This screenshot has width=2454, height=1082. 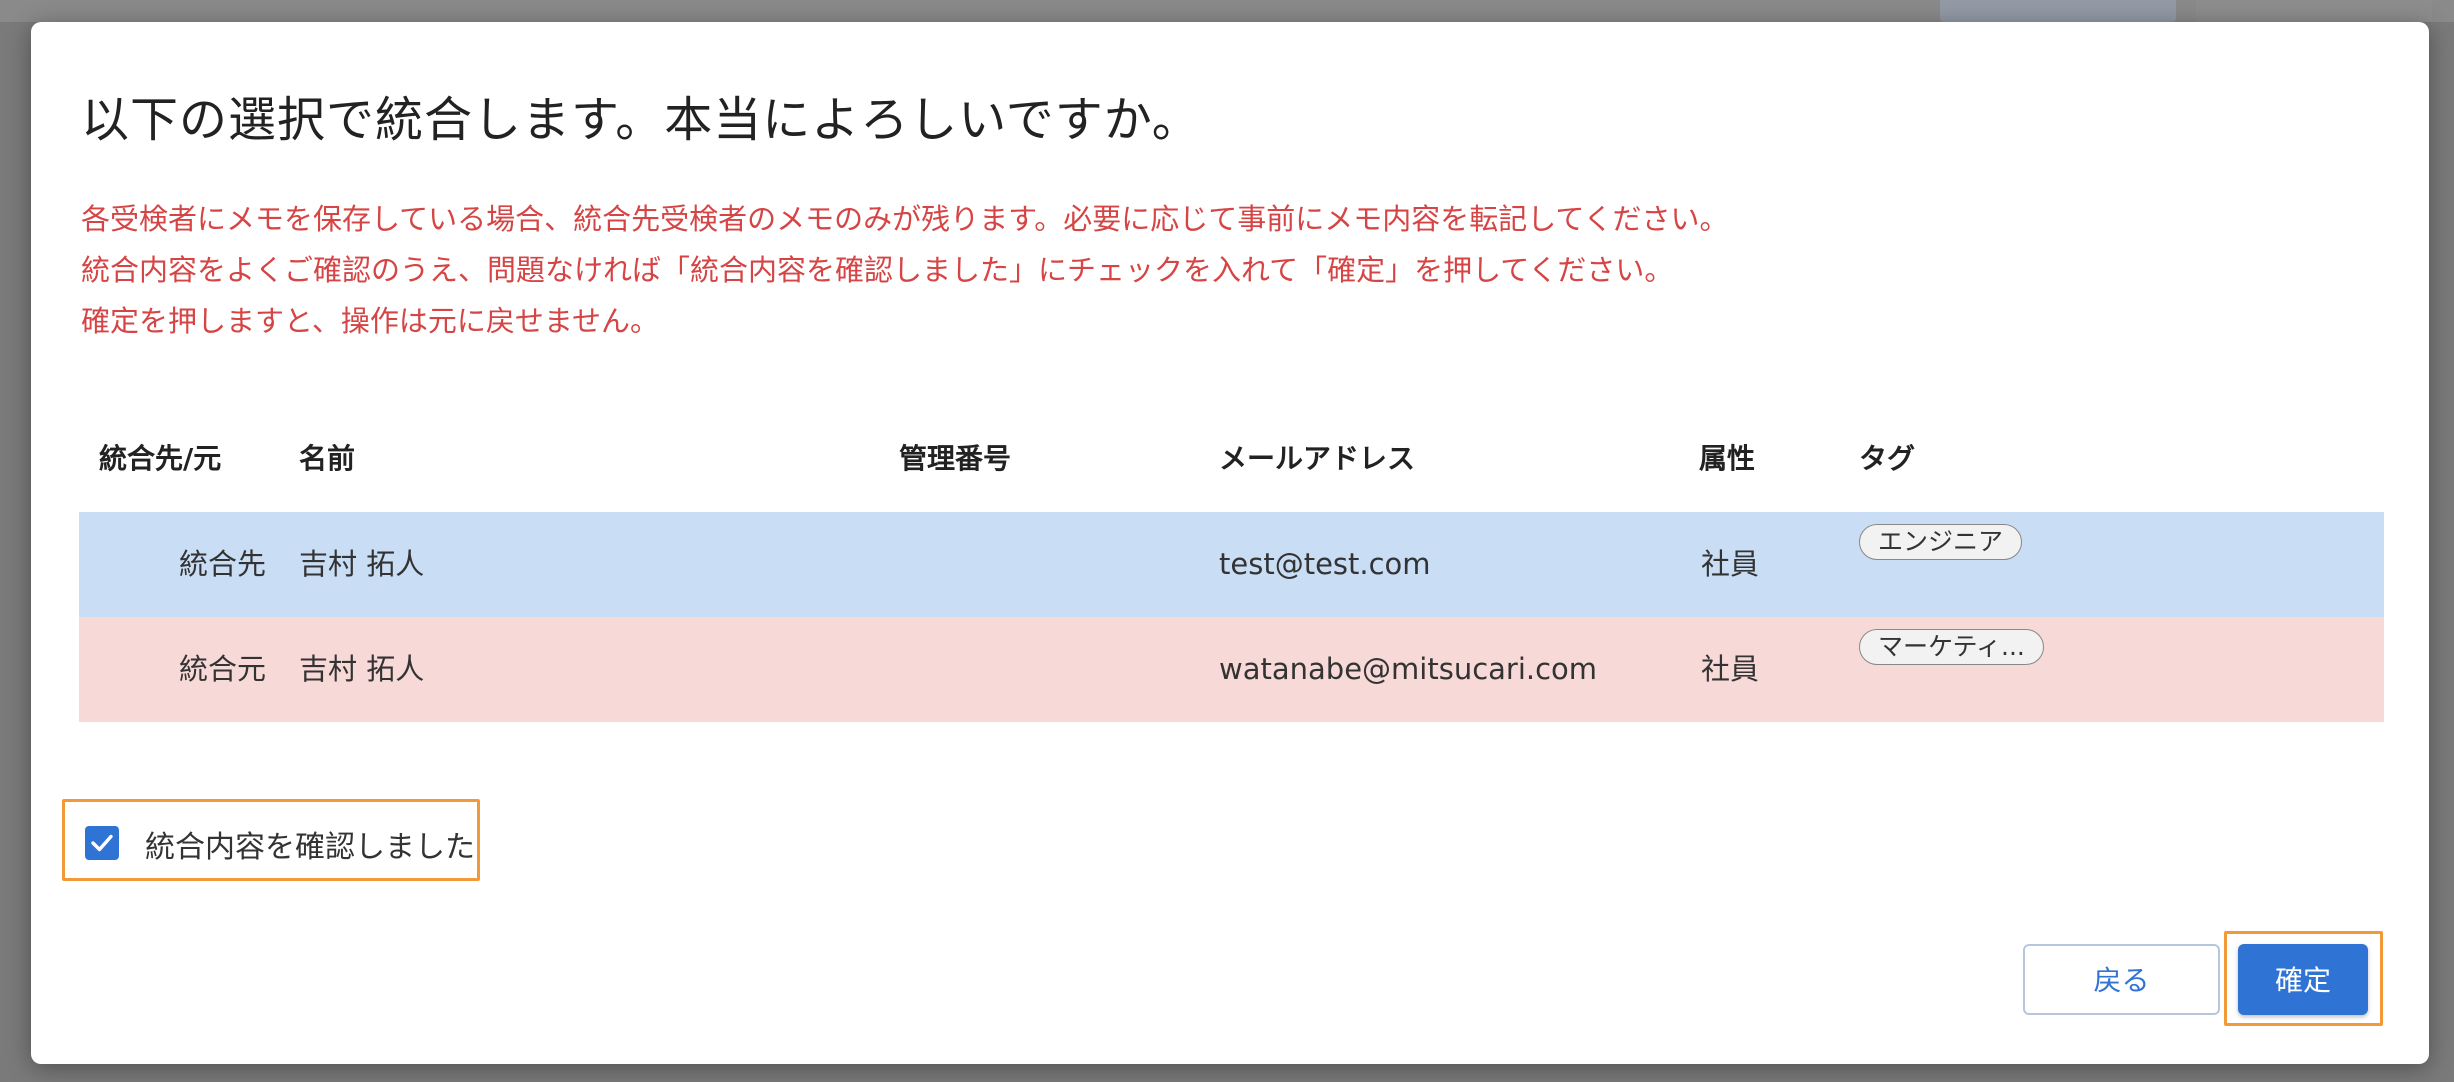 What do you see at coordinates (310, 844) in the screenshot?
I see `confirm-checkbox-label: 統合内容を確認しました` at bounding box center [310, 844].